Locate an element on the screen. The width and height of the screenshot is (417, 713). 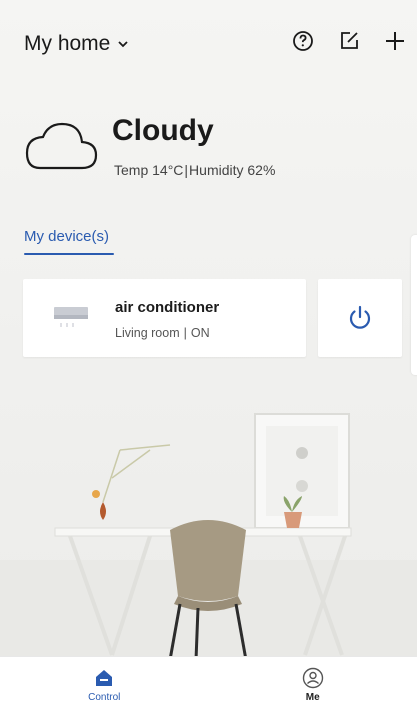
help-icon is located at coordinates (303, 41).